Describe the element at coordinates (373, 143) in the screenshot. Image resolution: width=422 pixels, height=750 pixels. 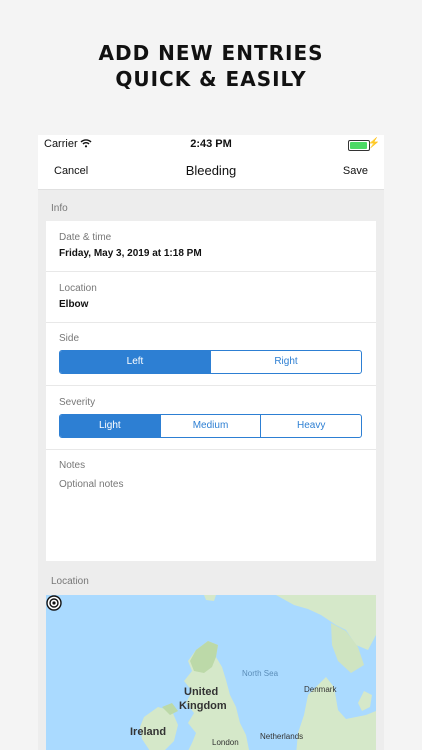
I see `charging-icon: ⚡` at that location.